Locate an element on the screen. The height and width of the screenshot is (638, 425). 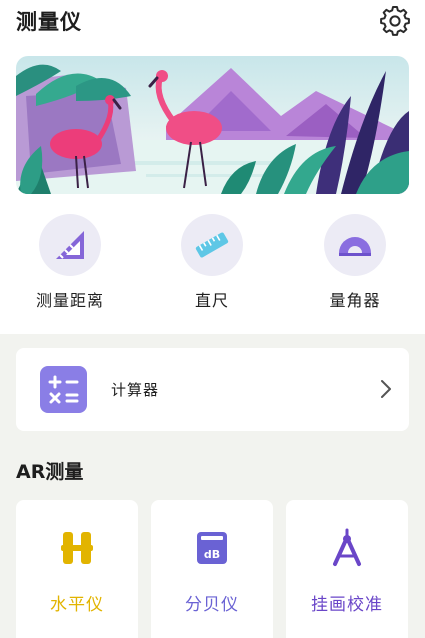
svg-text: dB is located at coordinates (212, 554).